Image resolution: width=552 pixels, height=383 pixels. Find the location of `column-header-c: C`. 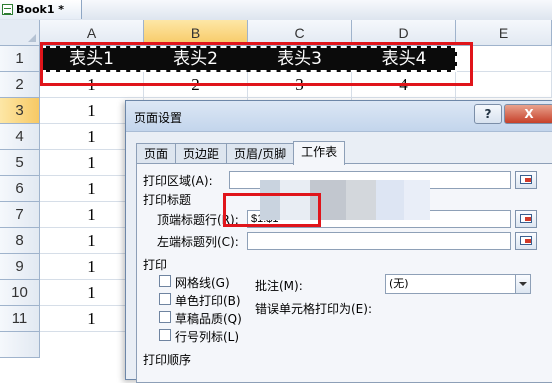

column-header-c: C is located at coordinates (300, 33).